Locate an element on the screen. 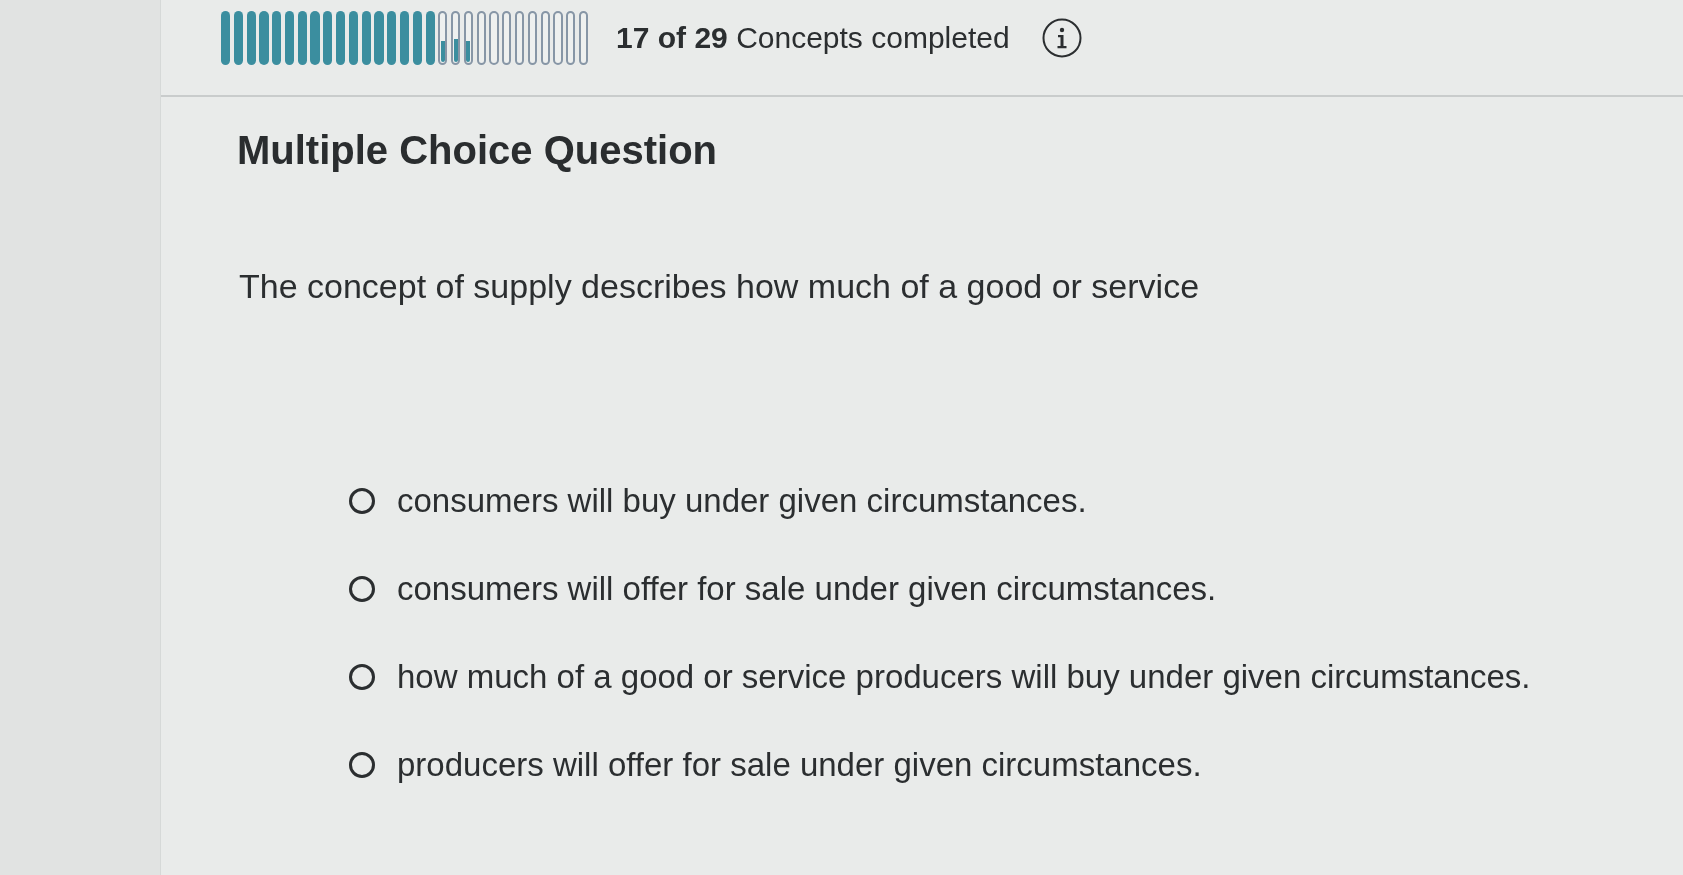 This screenshot has width=1683, height=875. progress-label: 17 of 29 Concepts completed is located at coordinates (813, 38).